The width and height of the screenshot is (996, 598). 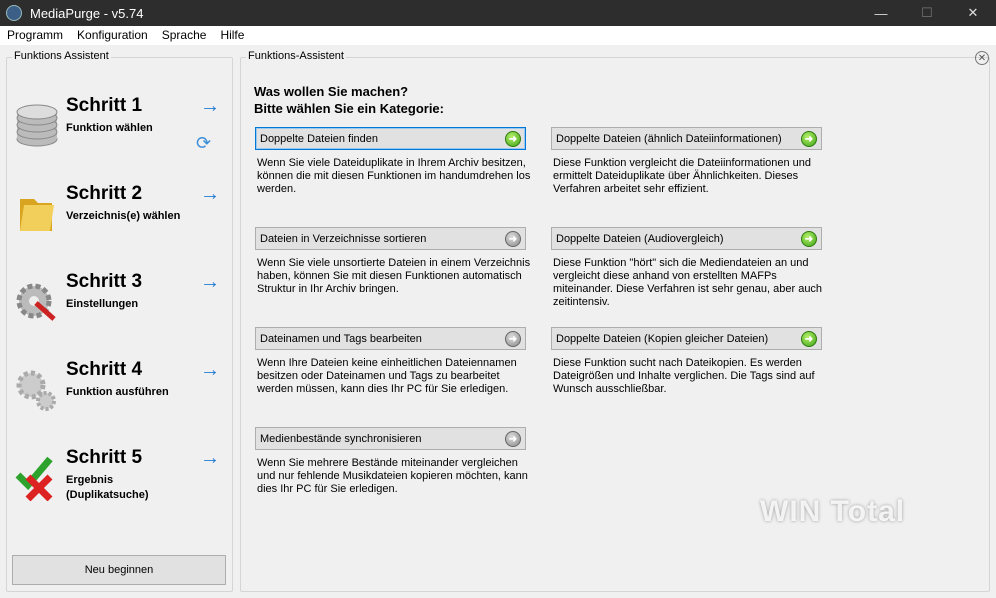 I want to click on wizard-step-4: Schritt 4 Funktion ausführen →, so click(x=117, y=394).